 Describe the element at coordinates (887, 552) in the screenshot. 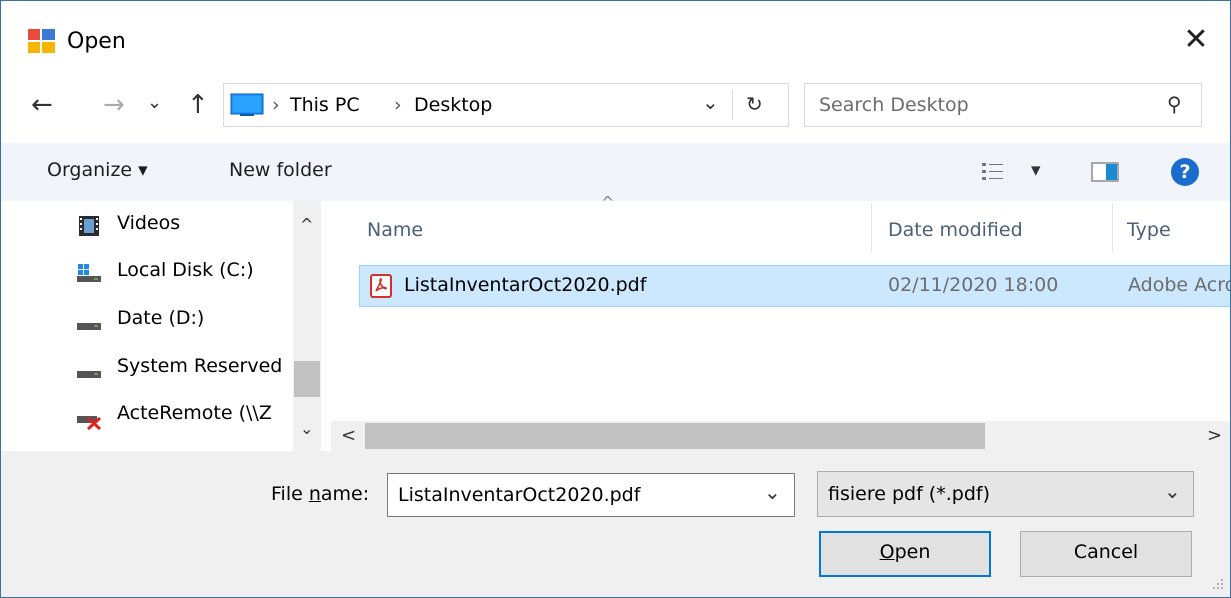

I see `open-mnemonic: O` at that location.